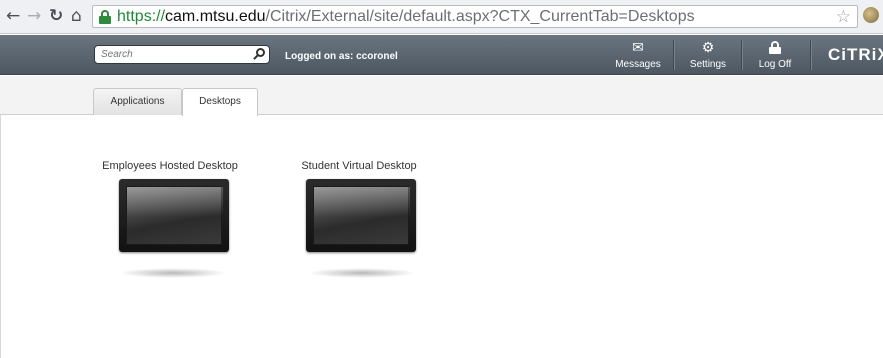  I want to click on desktop-item-student-virtual: Student Virtual Desktop, so click(359, 219).